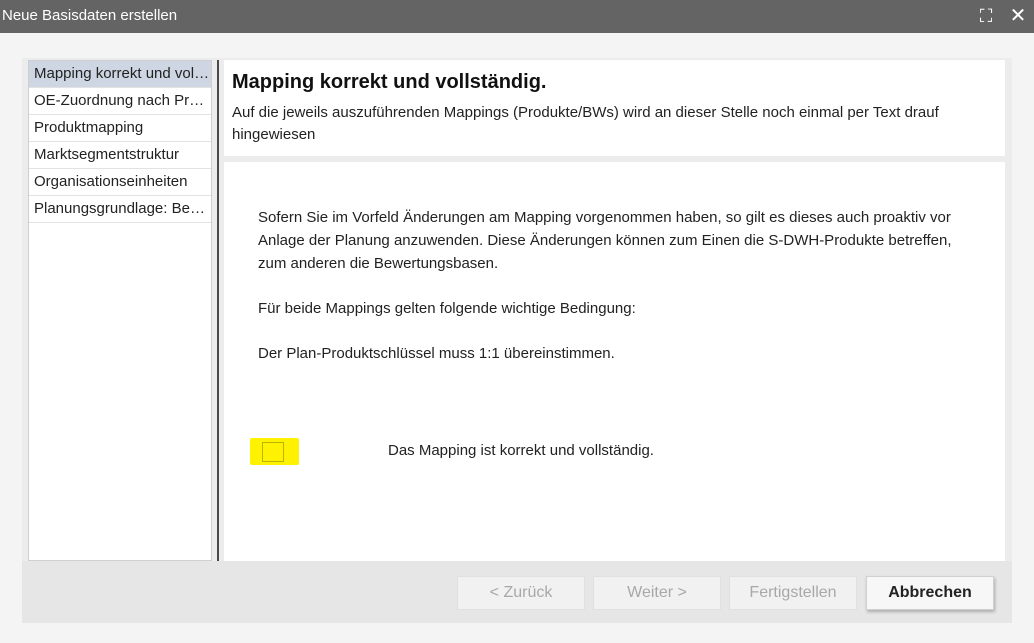 This screenshot has width=1034, height=643. Describe the element at coordinates (90, 15) in the screenshot. I see `window-title: Neue Basisdaten erstellen` at that location.